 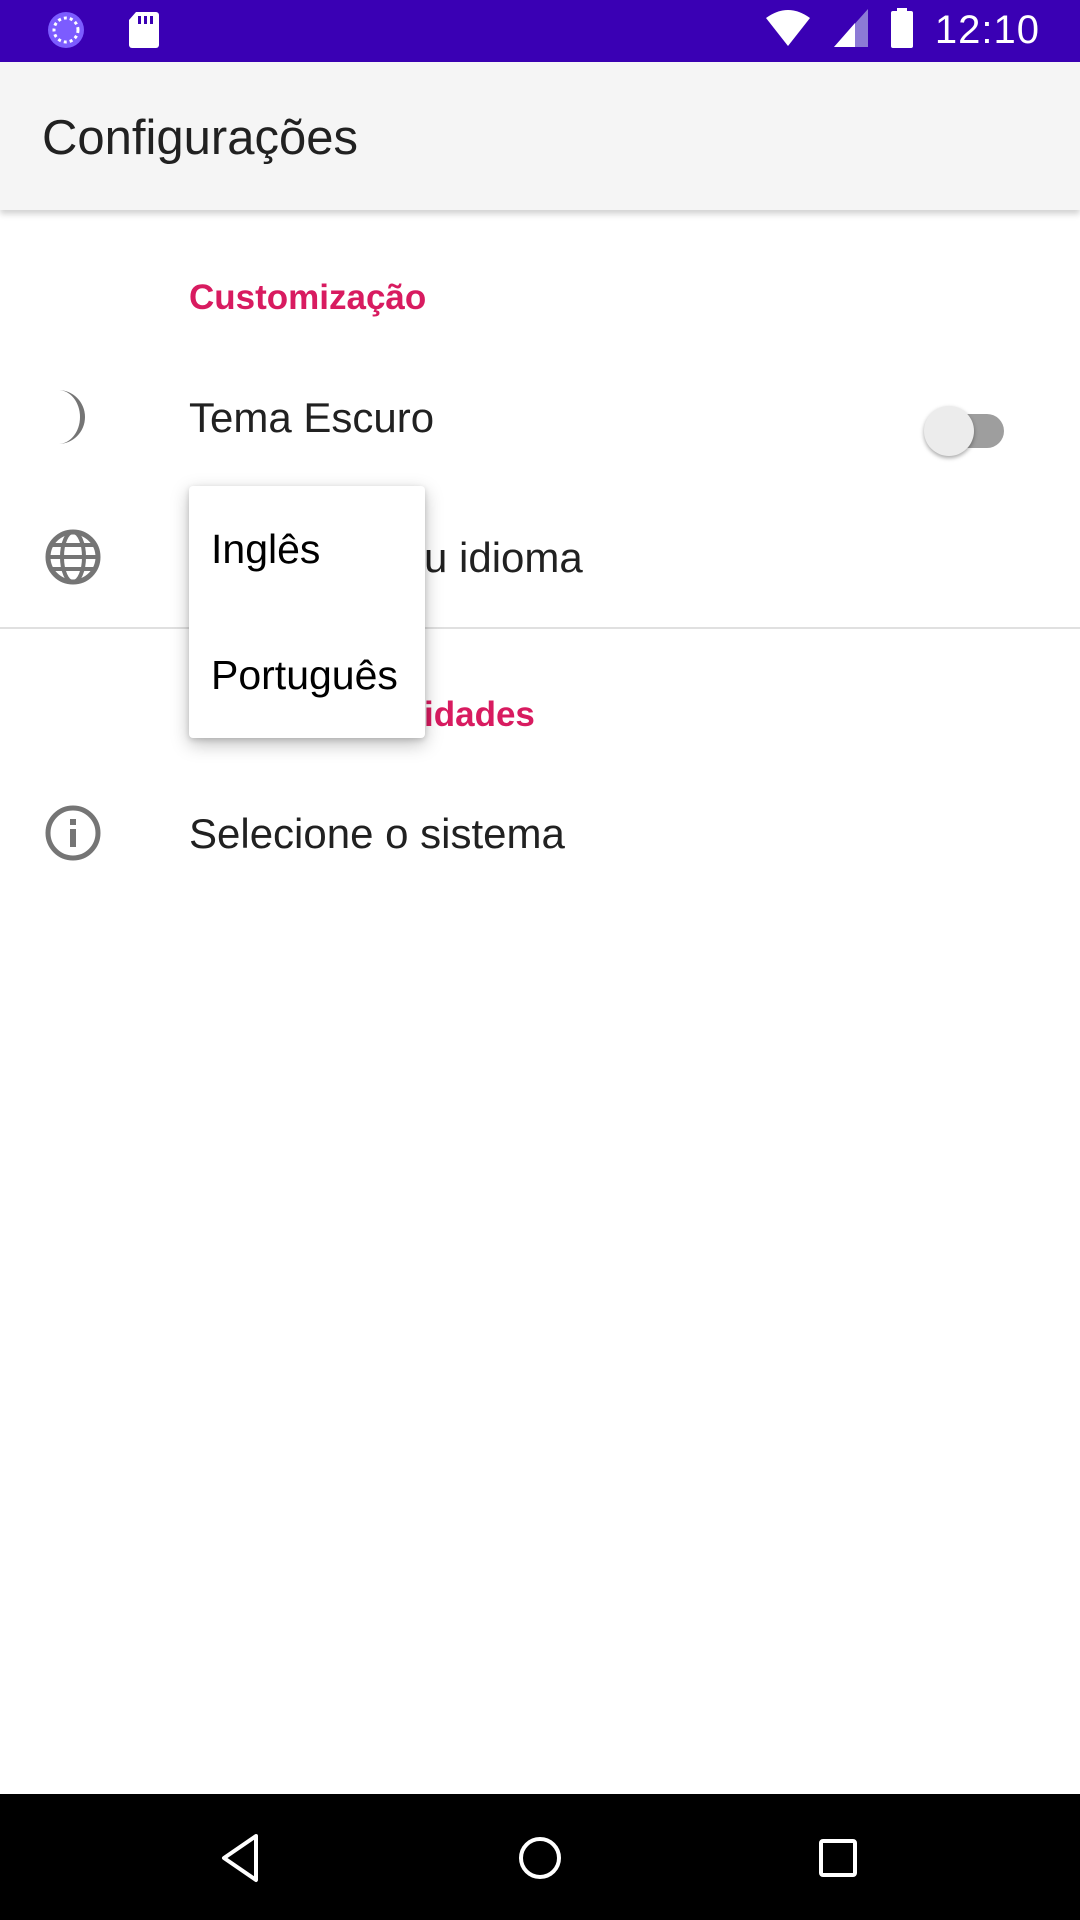 I want to click on category-title-customization: Customização, so click(x=308, y=297).